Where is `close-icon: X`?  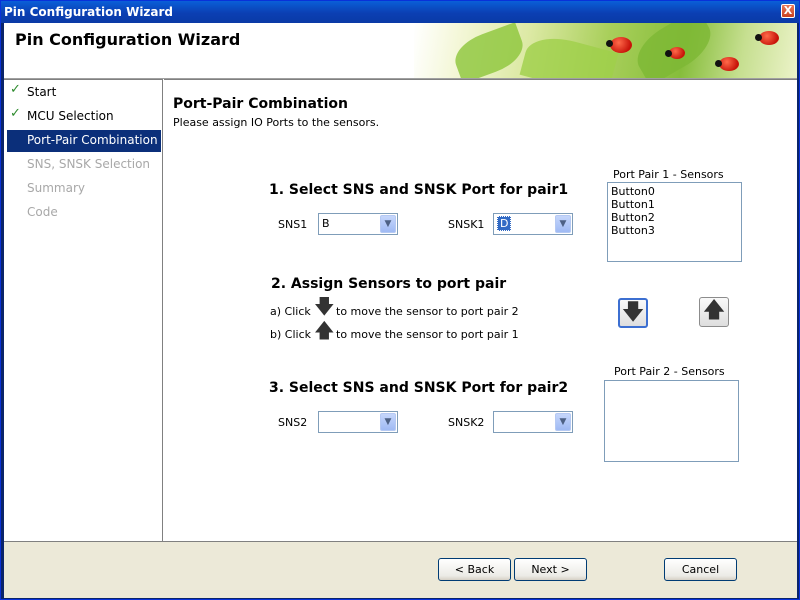
close-icon: X is located at coordinates (788, 11).